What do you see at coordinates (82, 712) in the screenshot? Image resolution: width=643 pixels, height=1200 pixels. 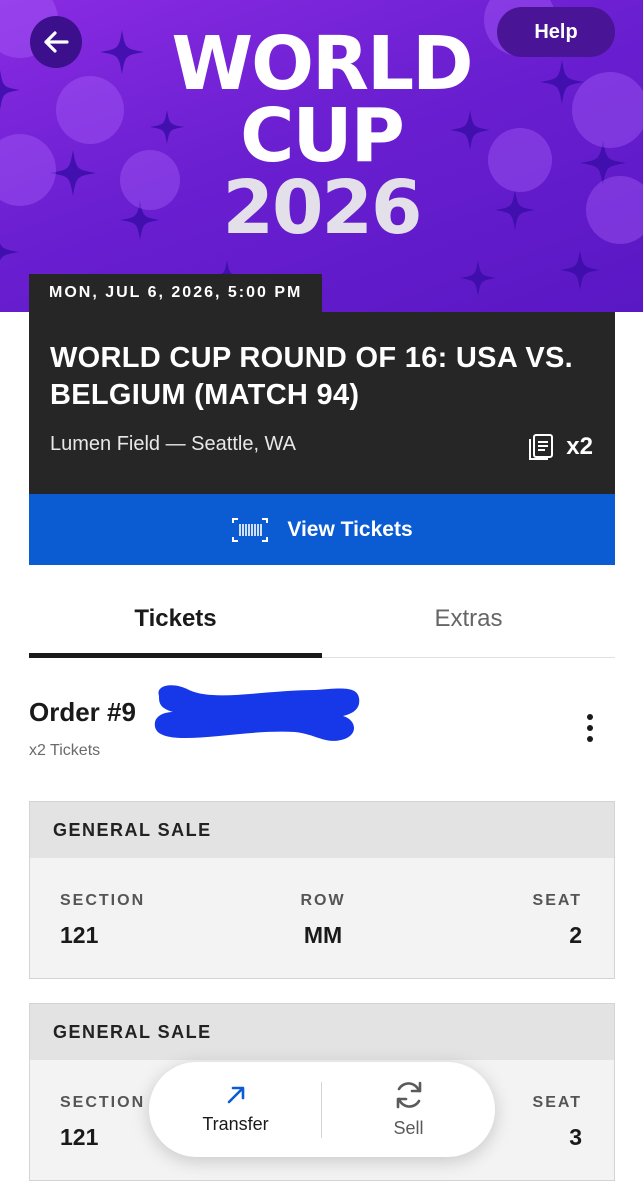 I see `order-number: Order #9` at bounding box center [82, 712].